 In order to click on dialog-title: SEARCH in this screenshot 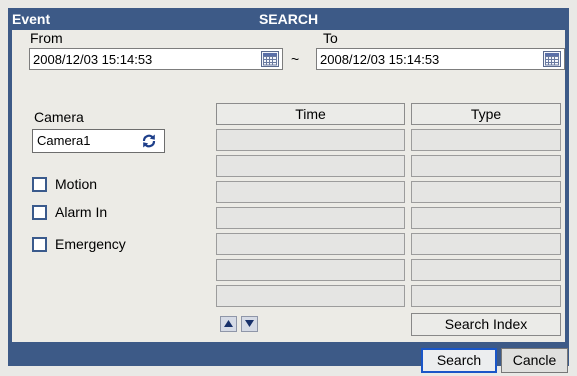, I will do `click(288, 19)`.